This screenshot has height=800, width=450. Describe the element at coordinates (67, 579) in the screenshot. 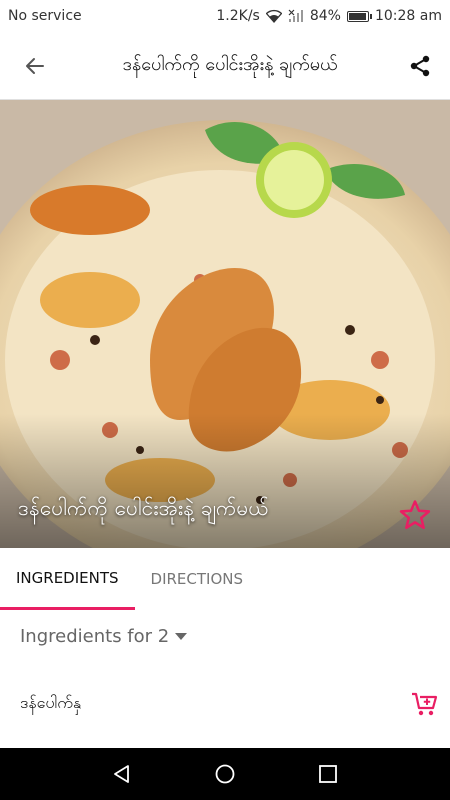

I see `tab-ingredients: INGREDIENTS` at that location.